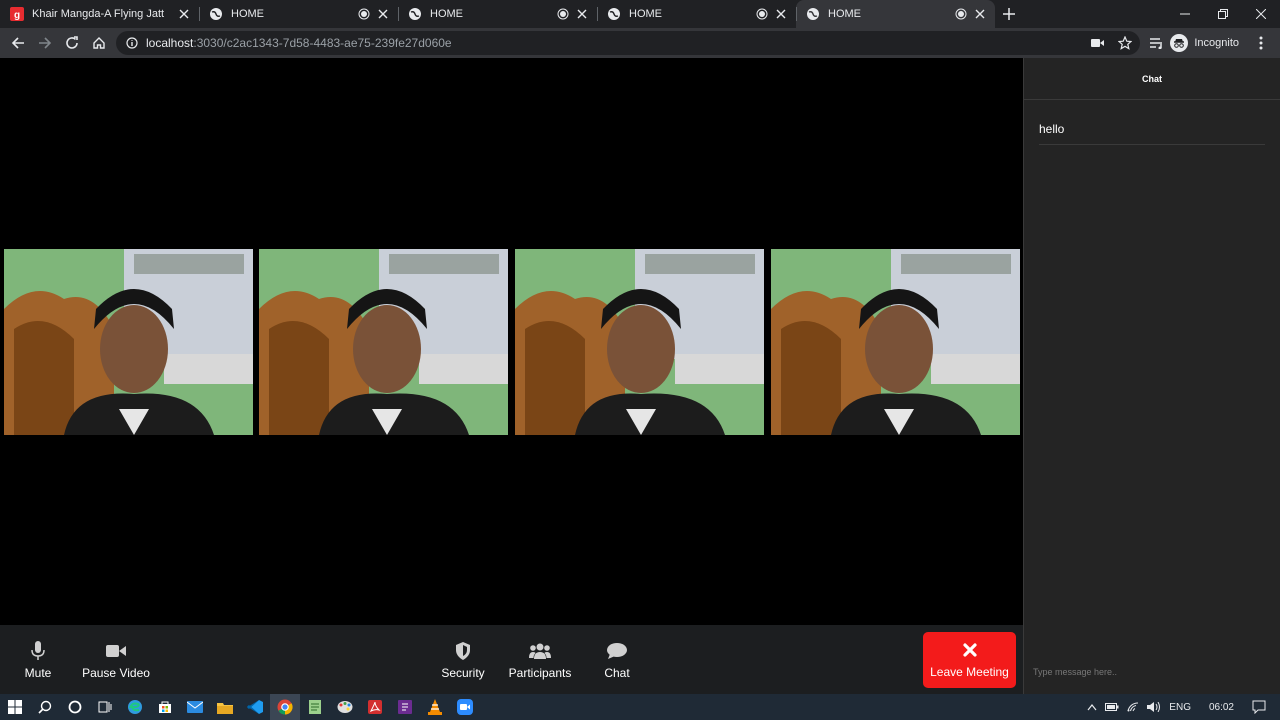 Image resolution: width=1280 pixels, height=720 pixels. I want to click on browser-menu-button, so click(1261, 43).